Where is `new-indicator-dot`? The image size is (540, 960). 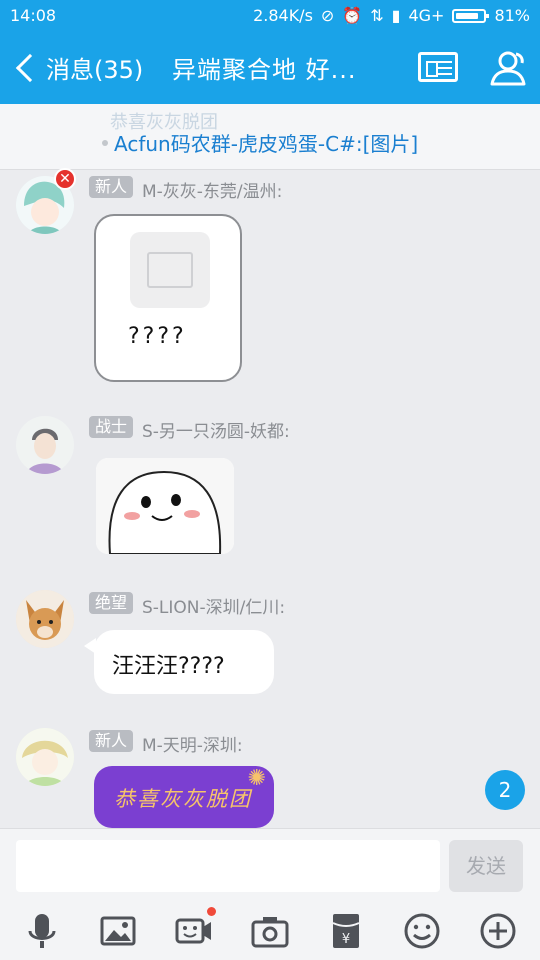 new-indicator-dot is located at coordinates (211, 911).